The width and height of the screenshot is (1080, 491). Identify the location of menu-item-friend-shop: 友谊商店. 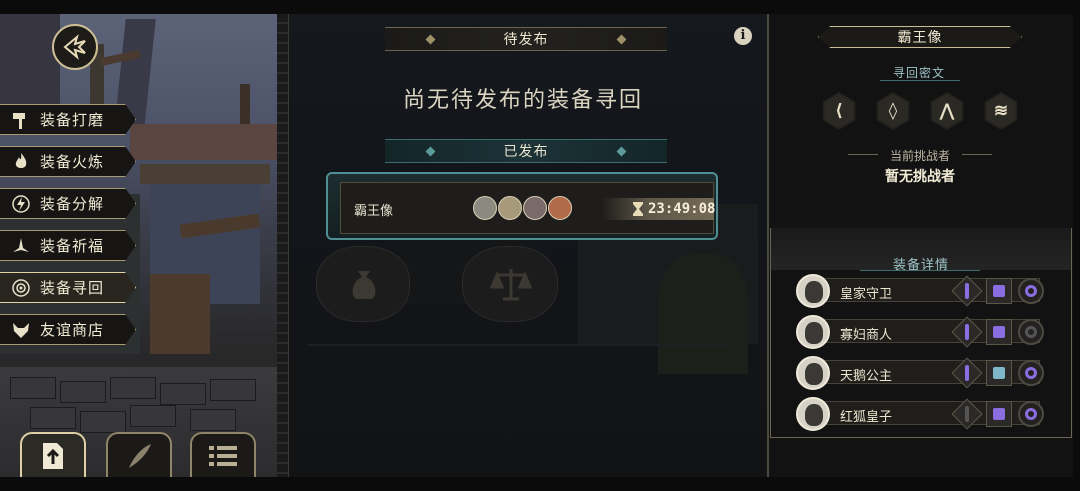
(68, 329).